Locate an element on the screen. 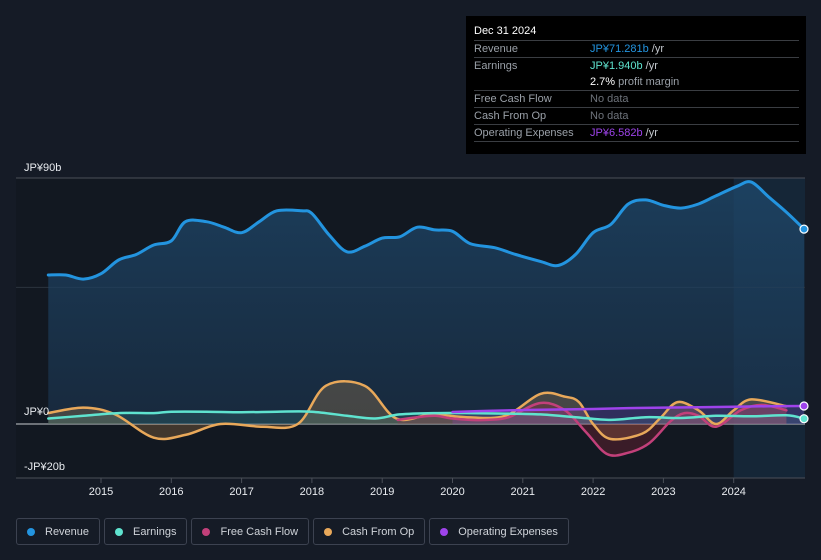  legend-label: Free Cash Flow is located at coordinates (259, 531).